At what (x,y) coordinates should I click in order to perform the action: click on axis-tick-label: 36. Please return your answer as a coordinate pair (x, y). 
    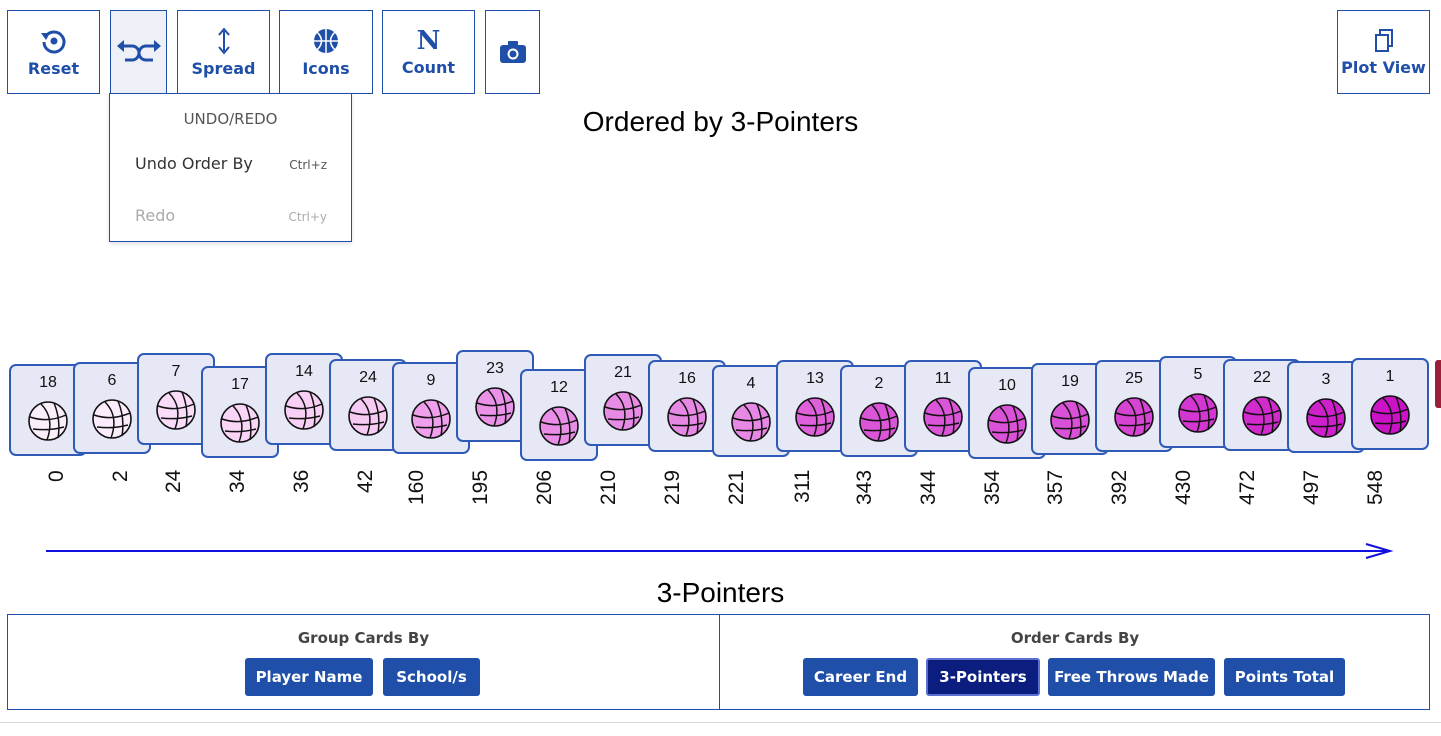
    Looking at the image, I should click on (301, 481).